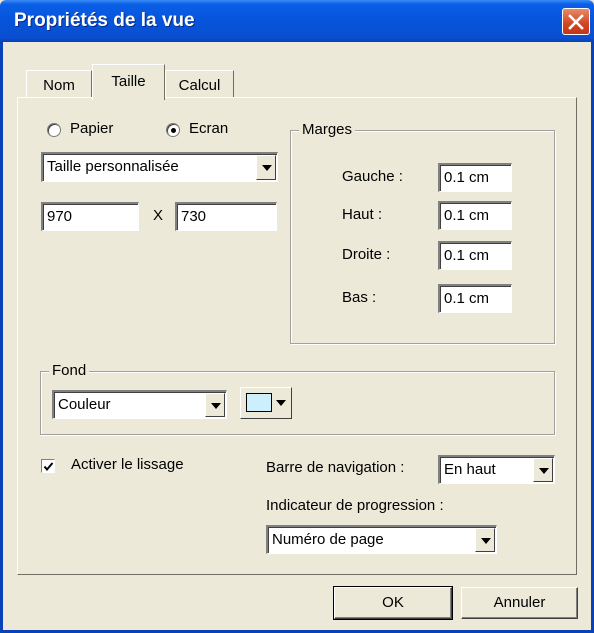 The height and width of the screenshot is (633, 594). I want to click on cancel-button: Annuler, so click(519, 603).